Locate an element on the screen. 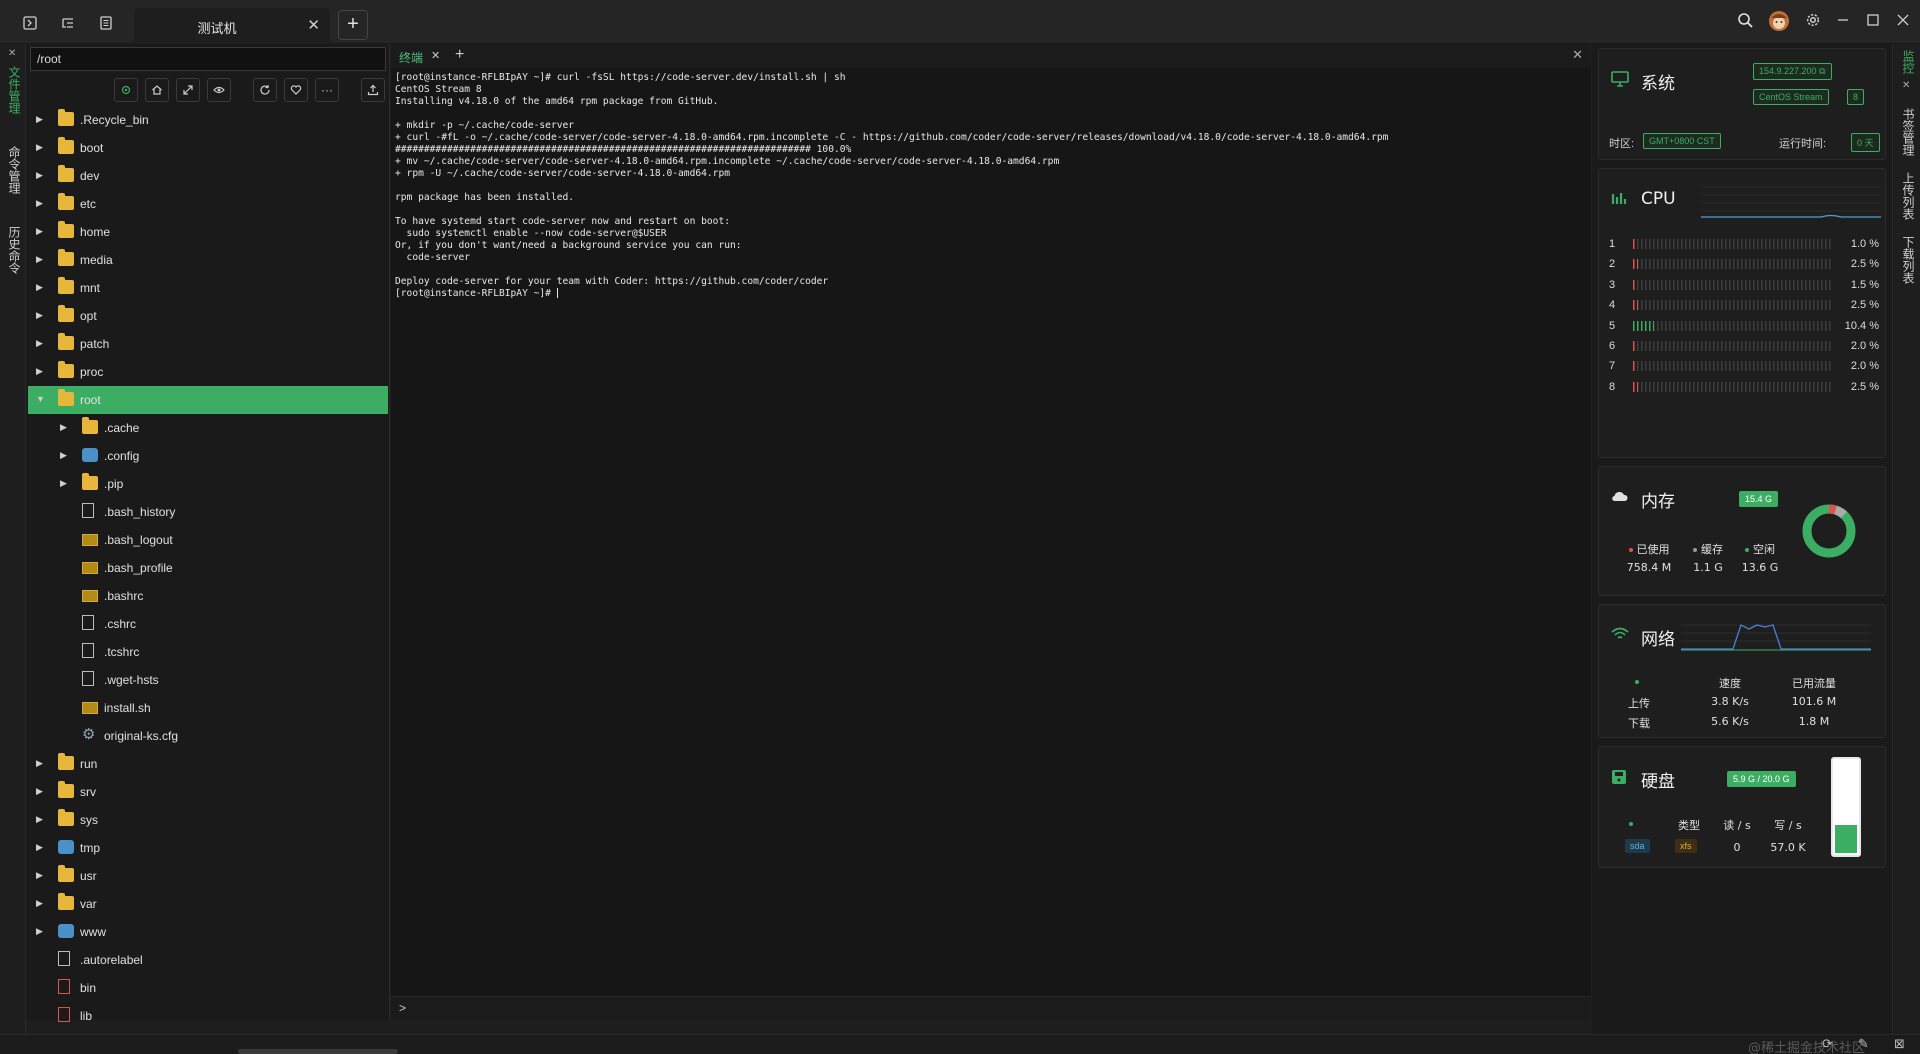  tree-item: .cshrc is located at coordinates (208, 624).